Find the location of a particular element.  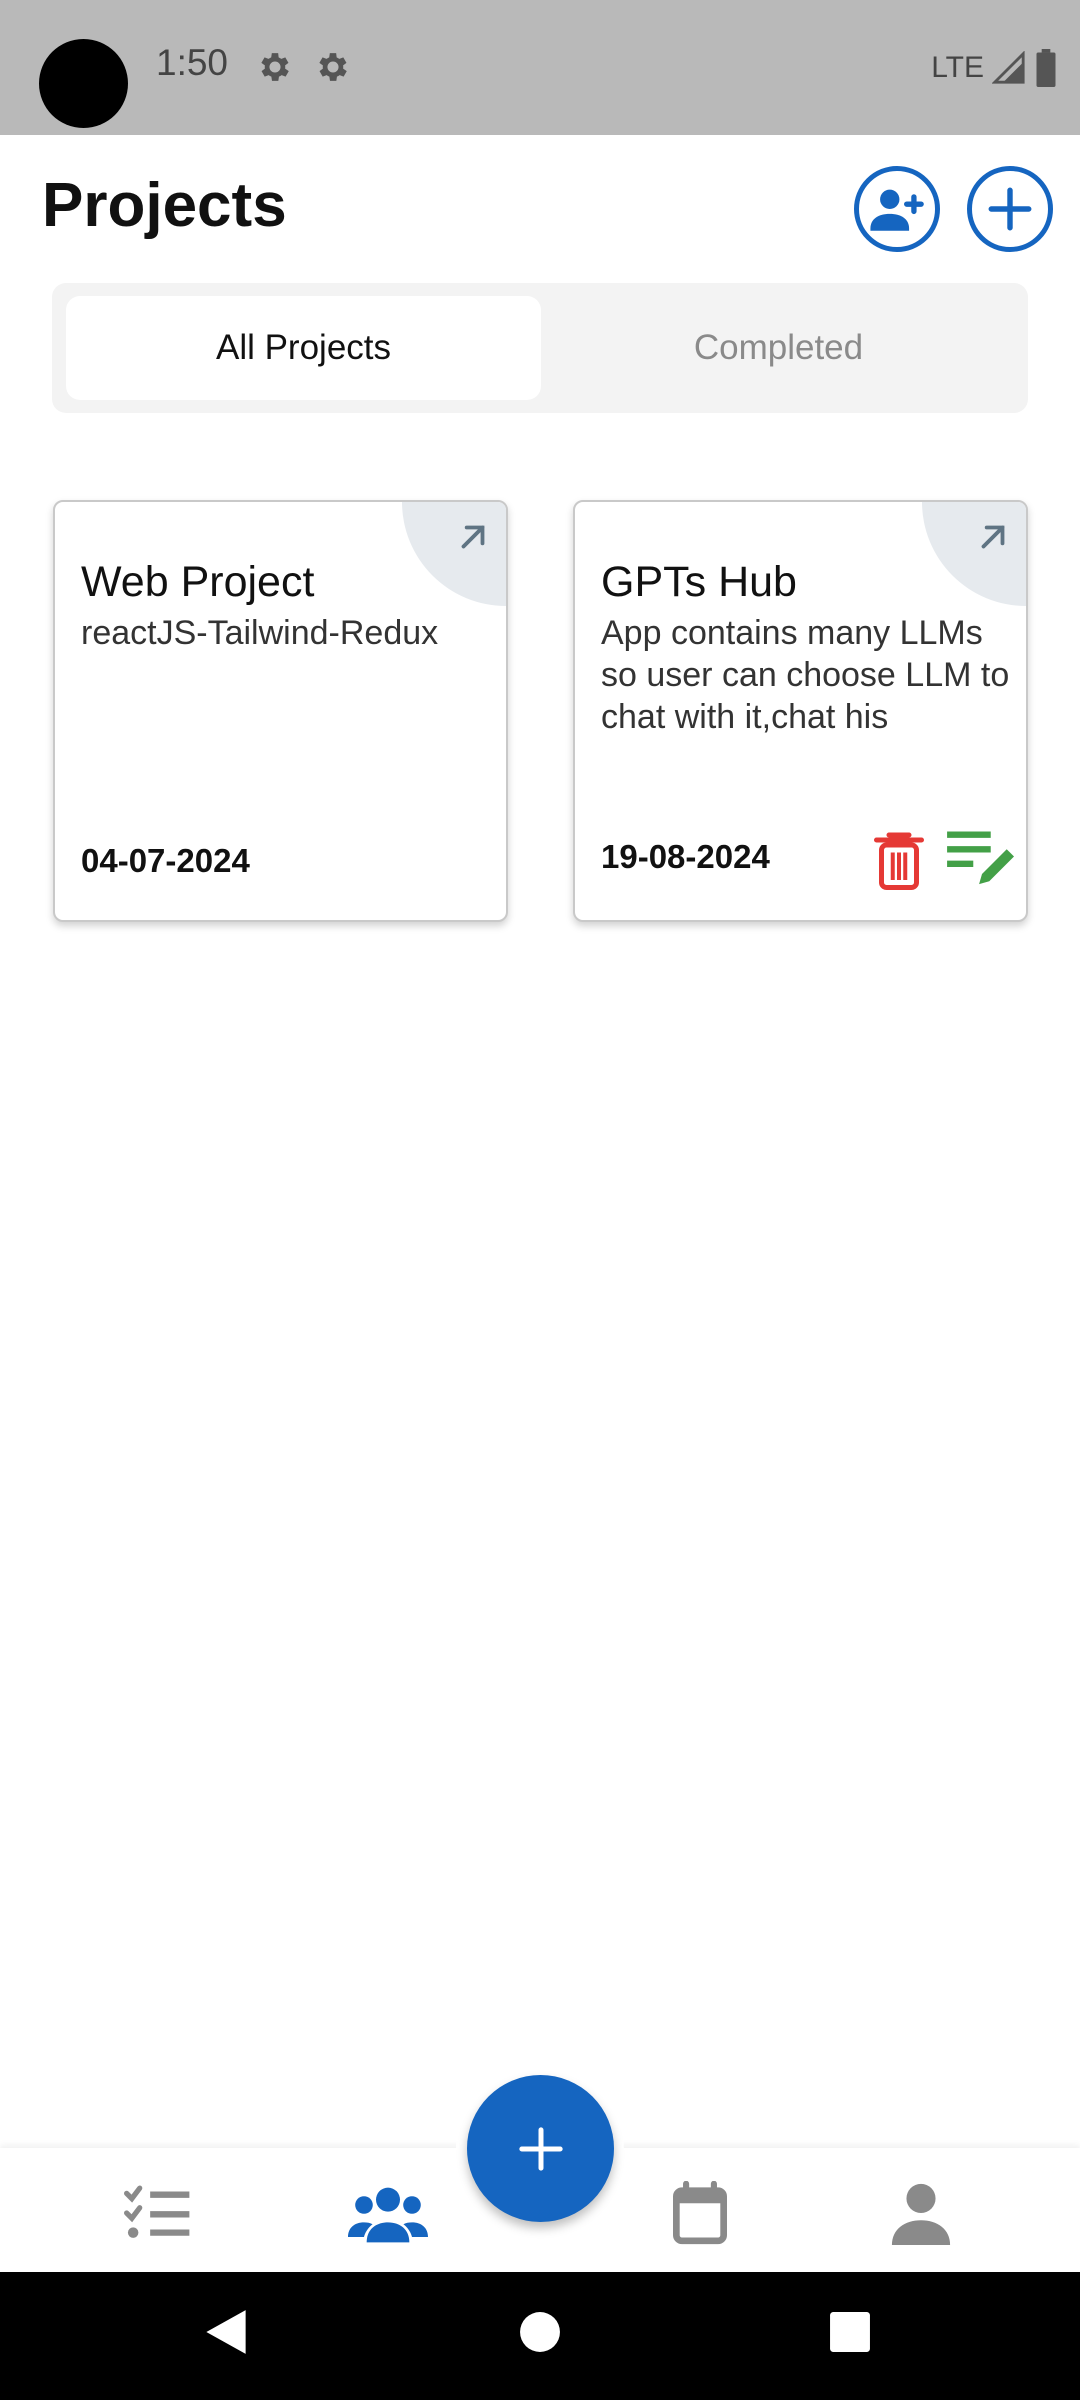

nav-profile is located at coordinates (921, 2213).